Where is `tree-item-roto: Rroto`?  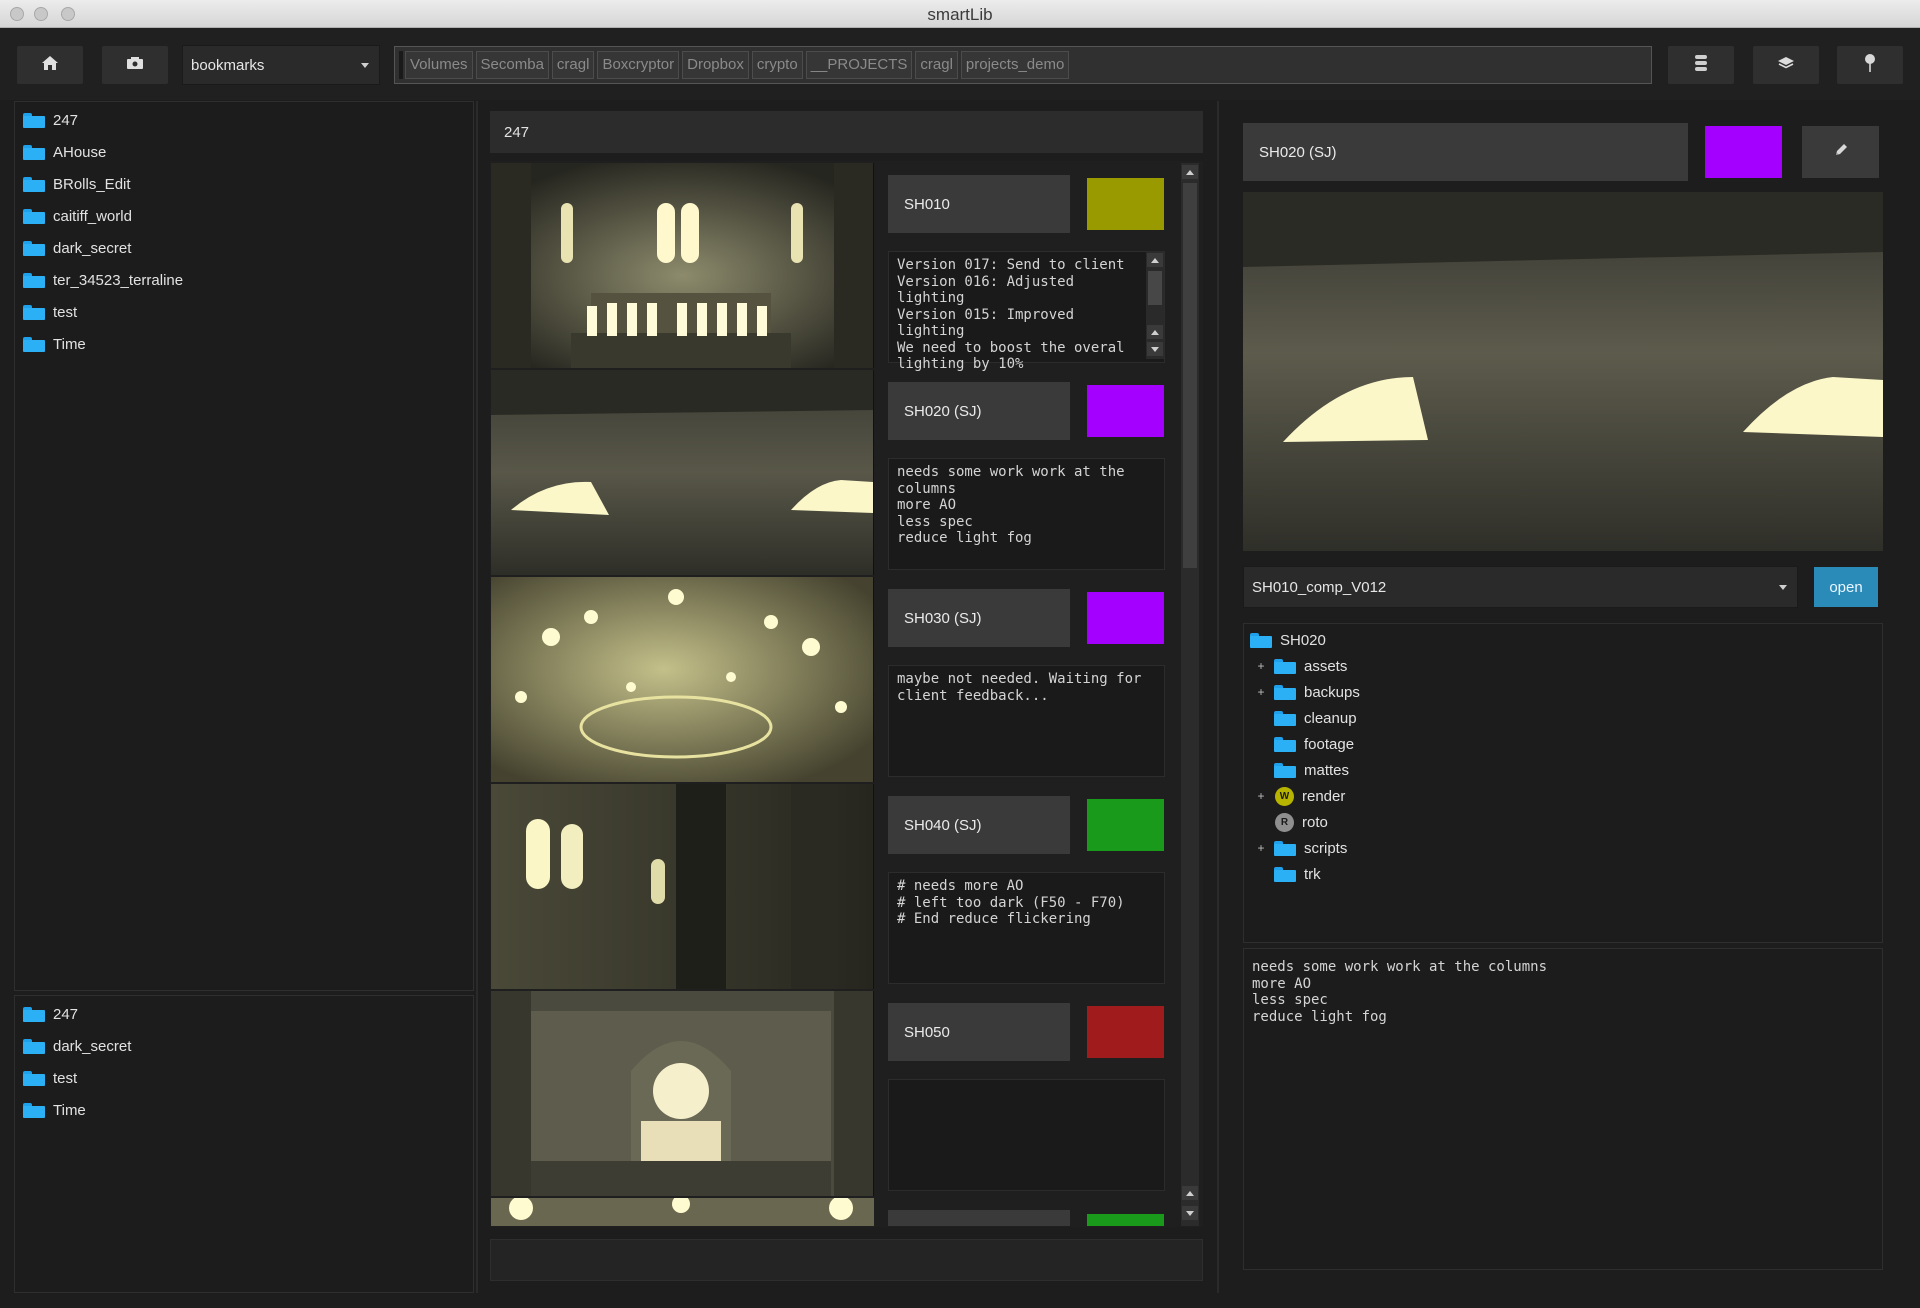 tree-item-roto: Rroto is located at coordinates (1291, 822).